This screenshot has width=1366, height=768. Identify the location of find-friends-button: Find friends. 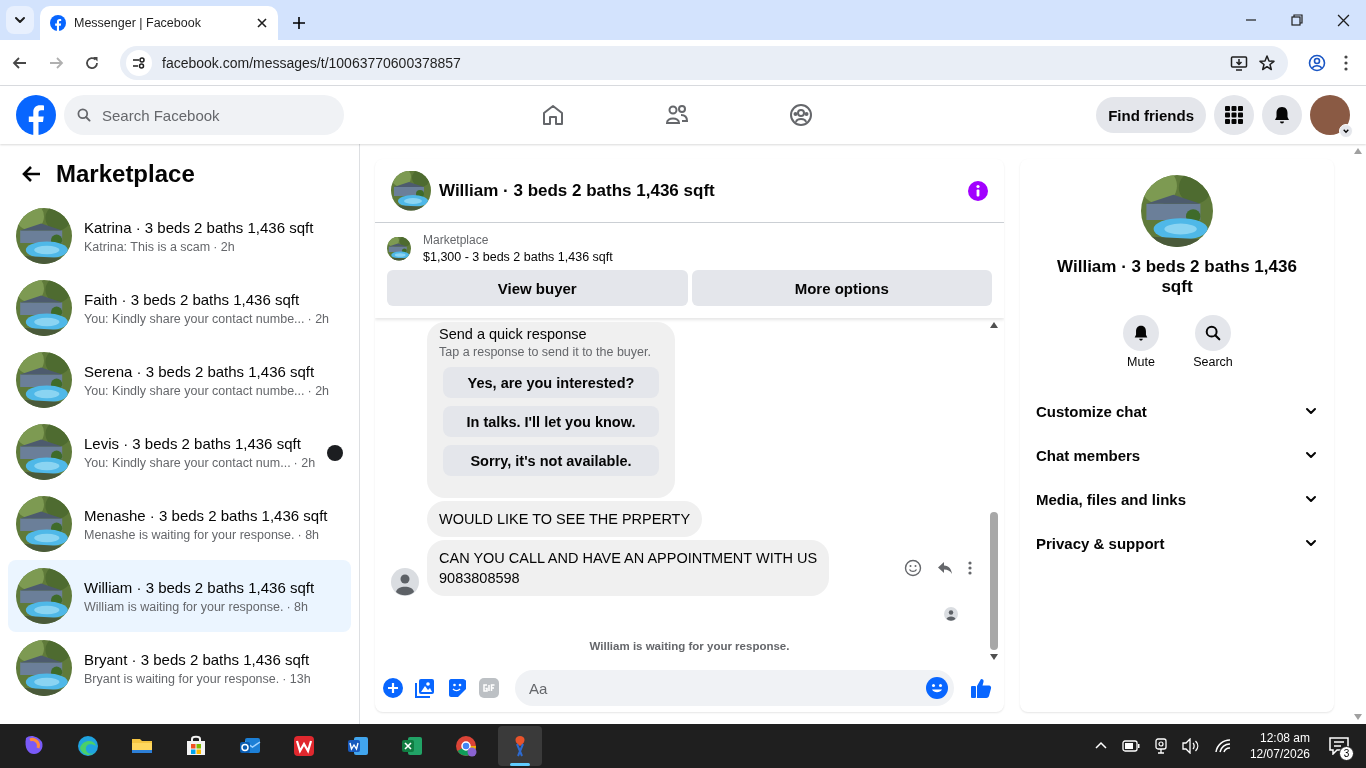
(1151, 115).